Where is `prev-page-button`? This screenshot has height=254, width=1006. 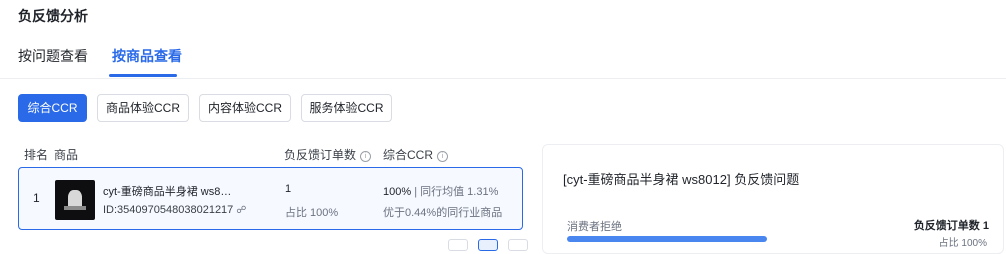
prev-page-button is located at coordinates (458, 245).